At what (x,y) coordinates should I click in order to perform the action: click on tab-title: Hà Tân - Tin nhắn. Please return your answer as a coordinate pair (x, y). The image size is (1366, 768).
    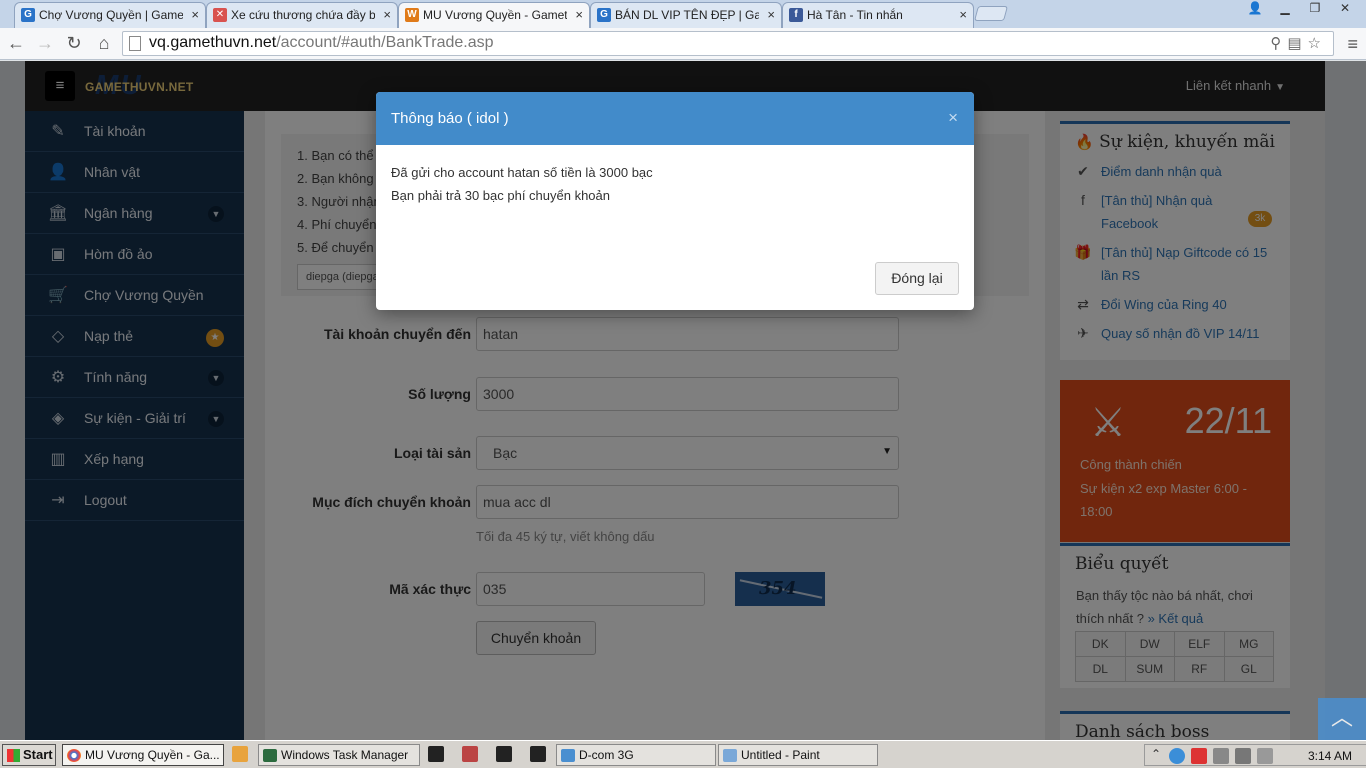
    Looking at the image, I should click on (855, 15).